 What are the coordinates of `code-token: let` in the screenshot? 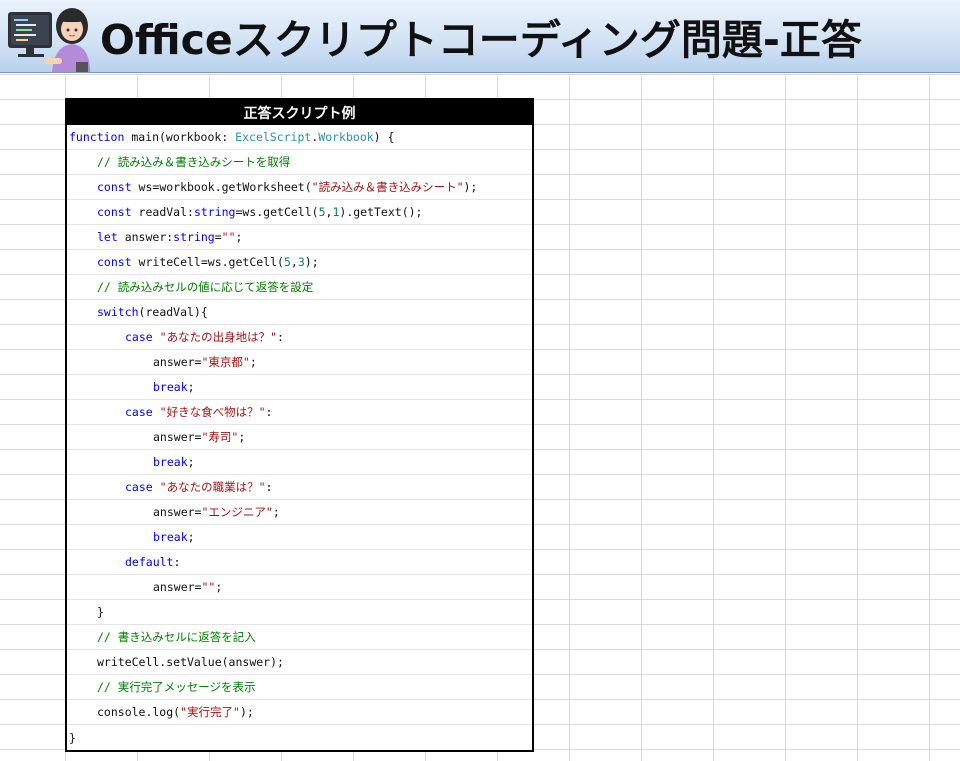 It's located at (107, 237).